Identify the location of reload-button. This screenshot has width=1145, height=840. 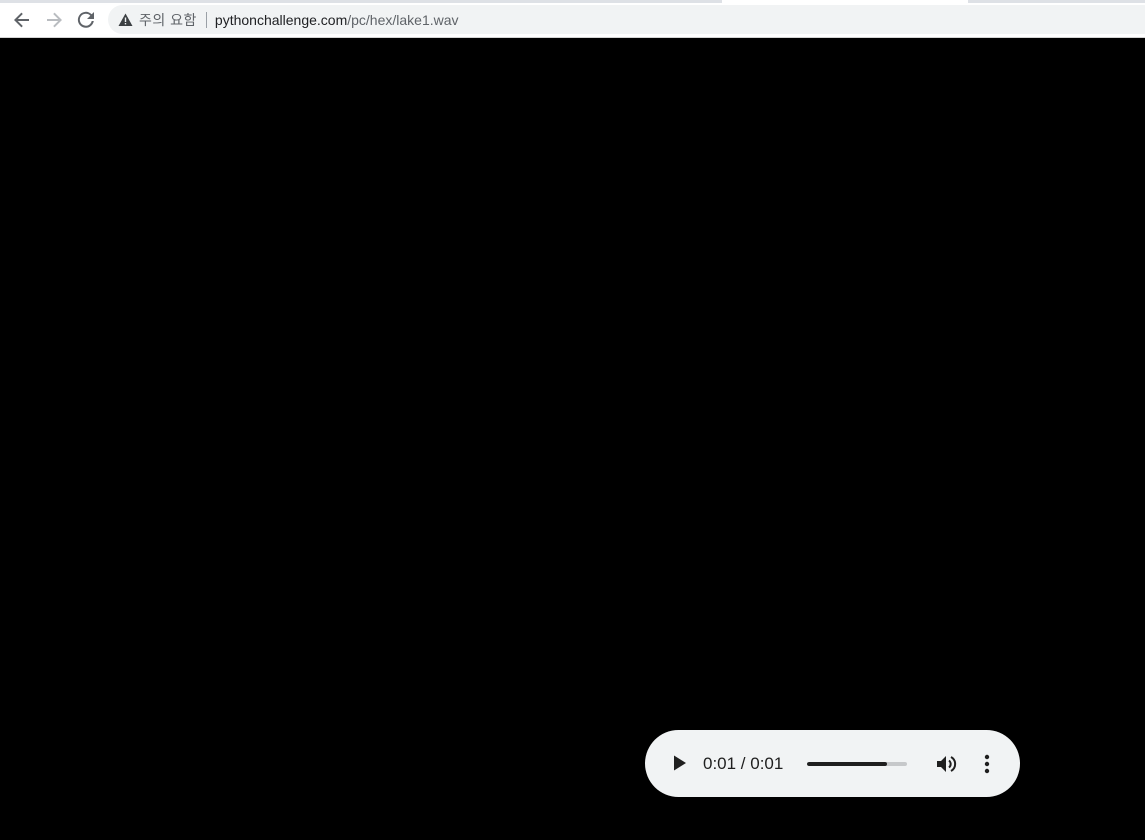
(86, 20).